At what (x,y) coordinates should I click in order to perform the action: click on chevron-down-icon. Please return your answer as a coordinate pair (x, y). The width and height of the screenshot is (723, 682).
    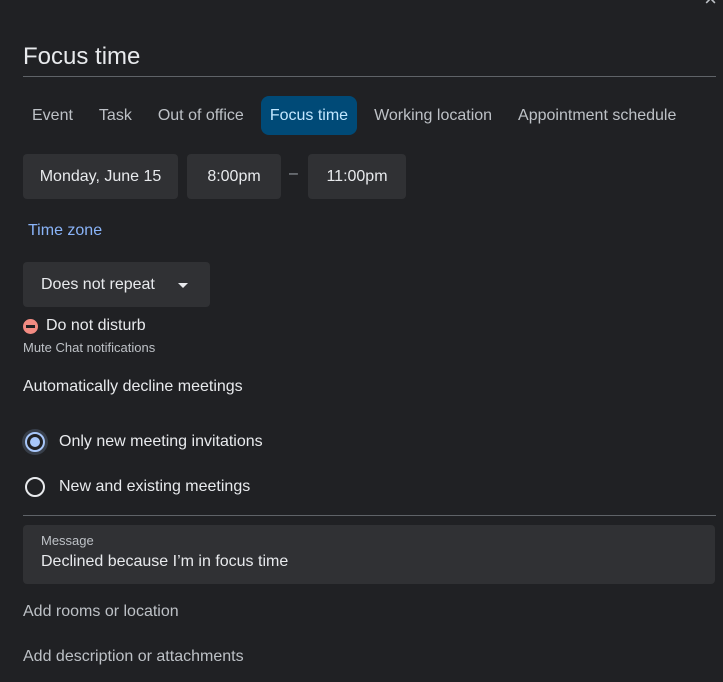
    Looking at the image, I should click on (183, 285).